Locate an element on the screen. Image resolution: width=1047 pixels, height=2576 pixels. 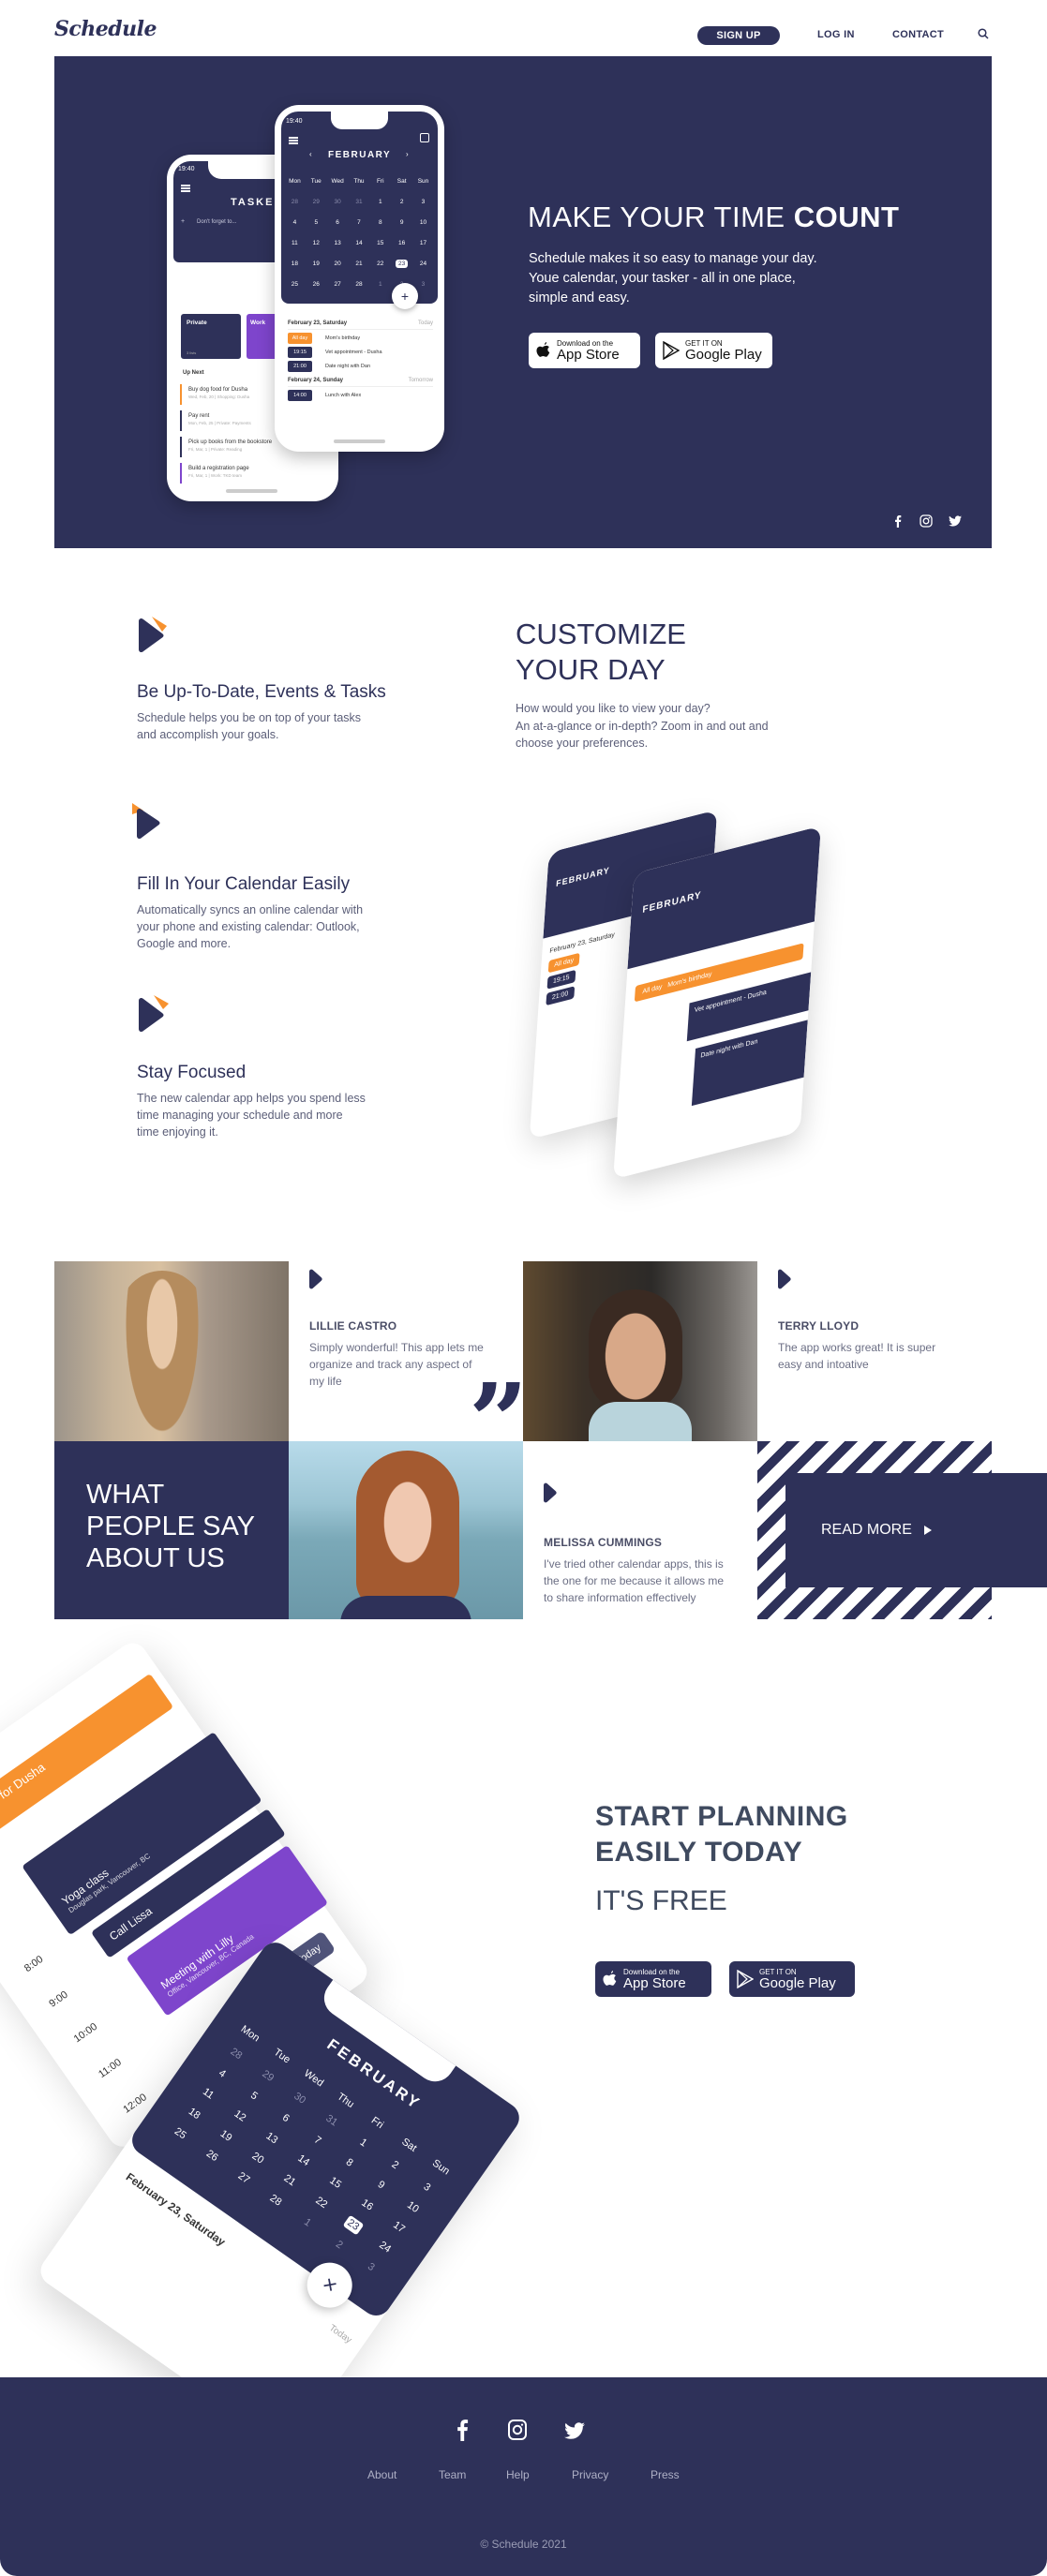
weekday-label: Tue is located at coordinates (316, 181).